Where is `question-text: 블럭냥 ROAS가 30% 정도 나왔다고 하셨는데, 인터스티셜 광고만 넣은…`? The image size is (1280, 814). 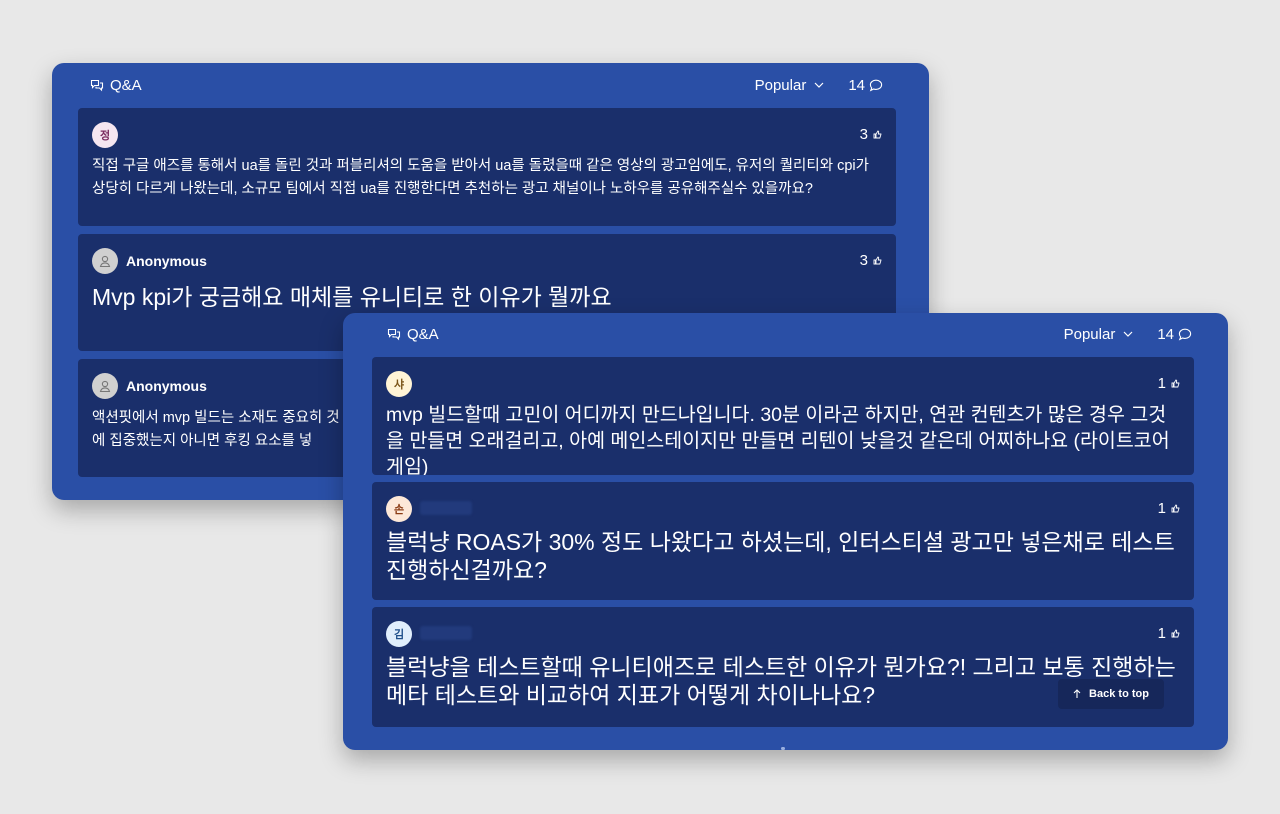
question-text: 블럭냥 ROAS가 30% 정도 나왔다고 하셨는데, 인터스티셜 광고만 넣은… is located at coordinates (780, 556).